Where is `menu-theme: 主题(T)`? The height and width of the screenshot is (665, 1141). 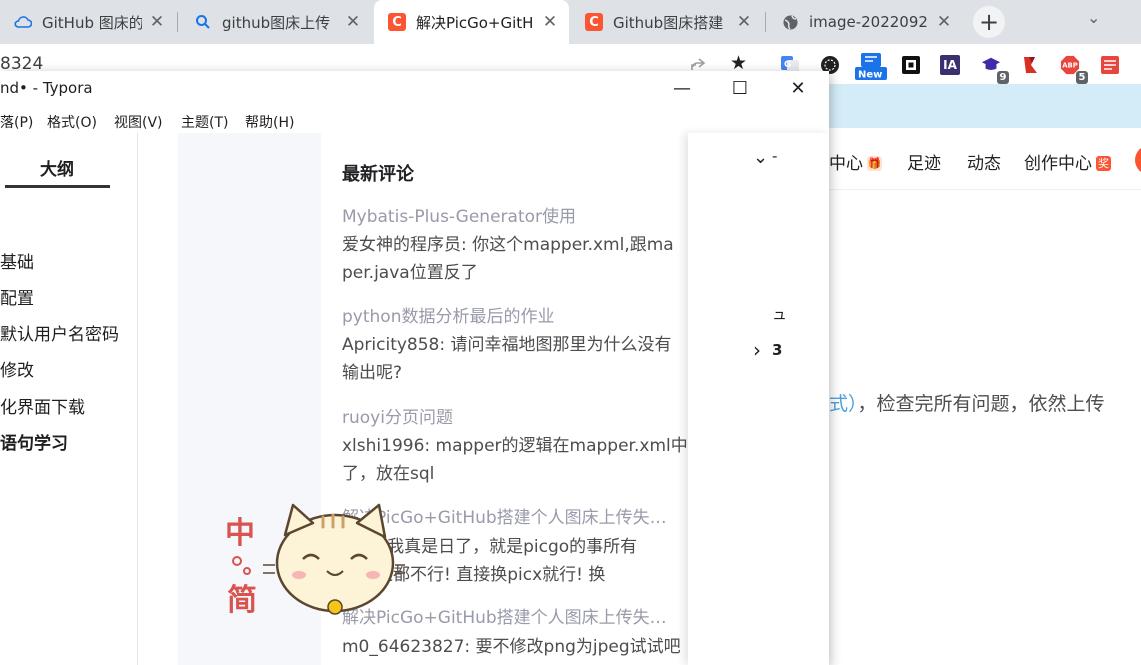 menu-theme: 主题(T) is located at coordinates (204, 122).